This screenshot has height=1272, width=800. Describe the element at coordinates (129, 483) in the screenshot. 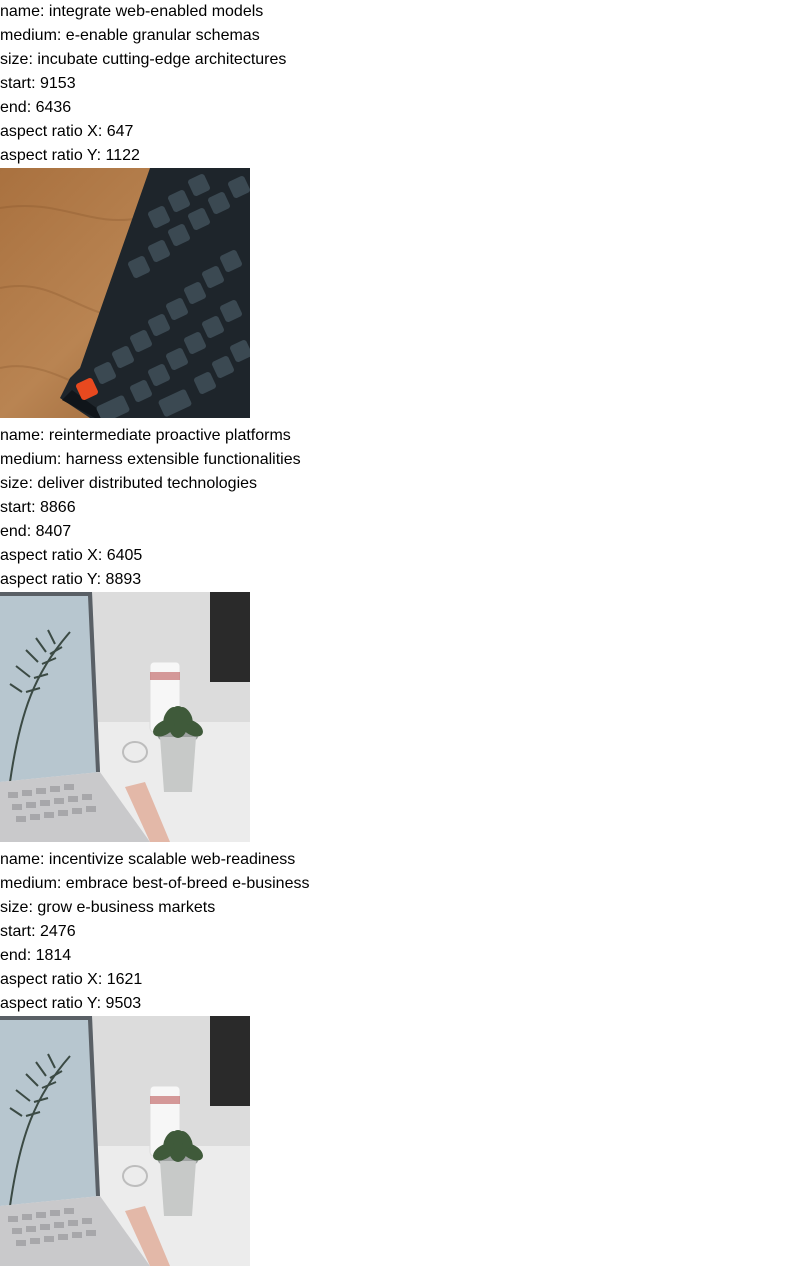

I see `record-size: size: deliver distributed technologies` at that location.